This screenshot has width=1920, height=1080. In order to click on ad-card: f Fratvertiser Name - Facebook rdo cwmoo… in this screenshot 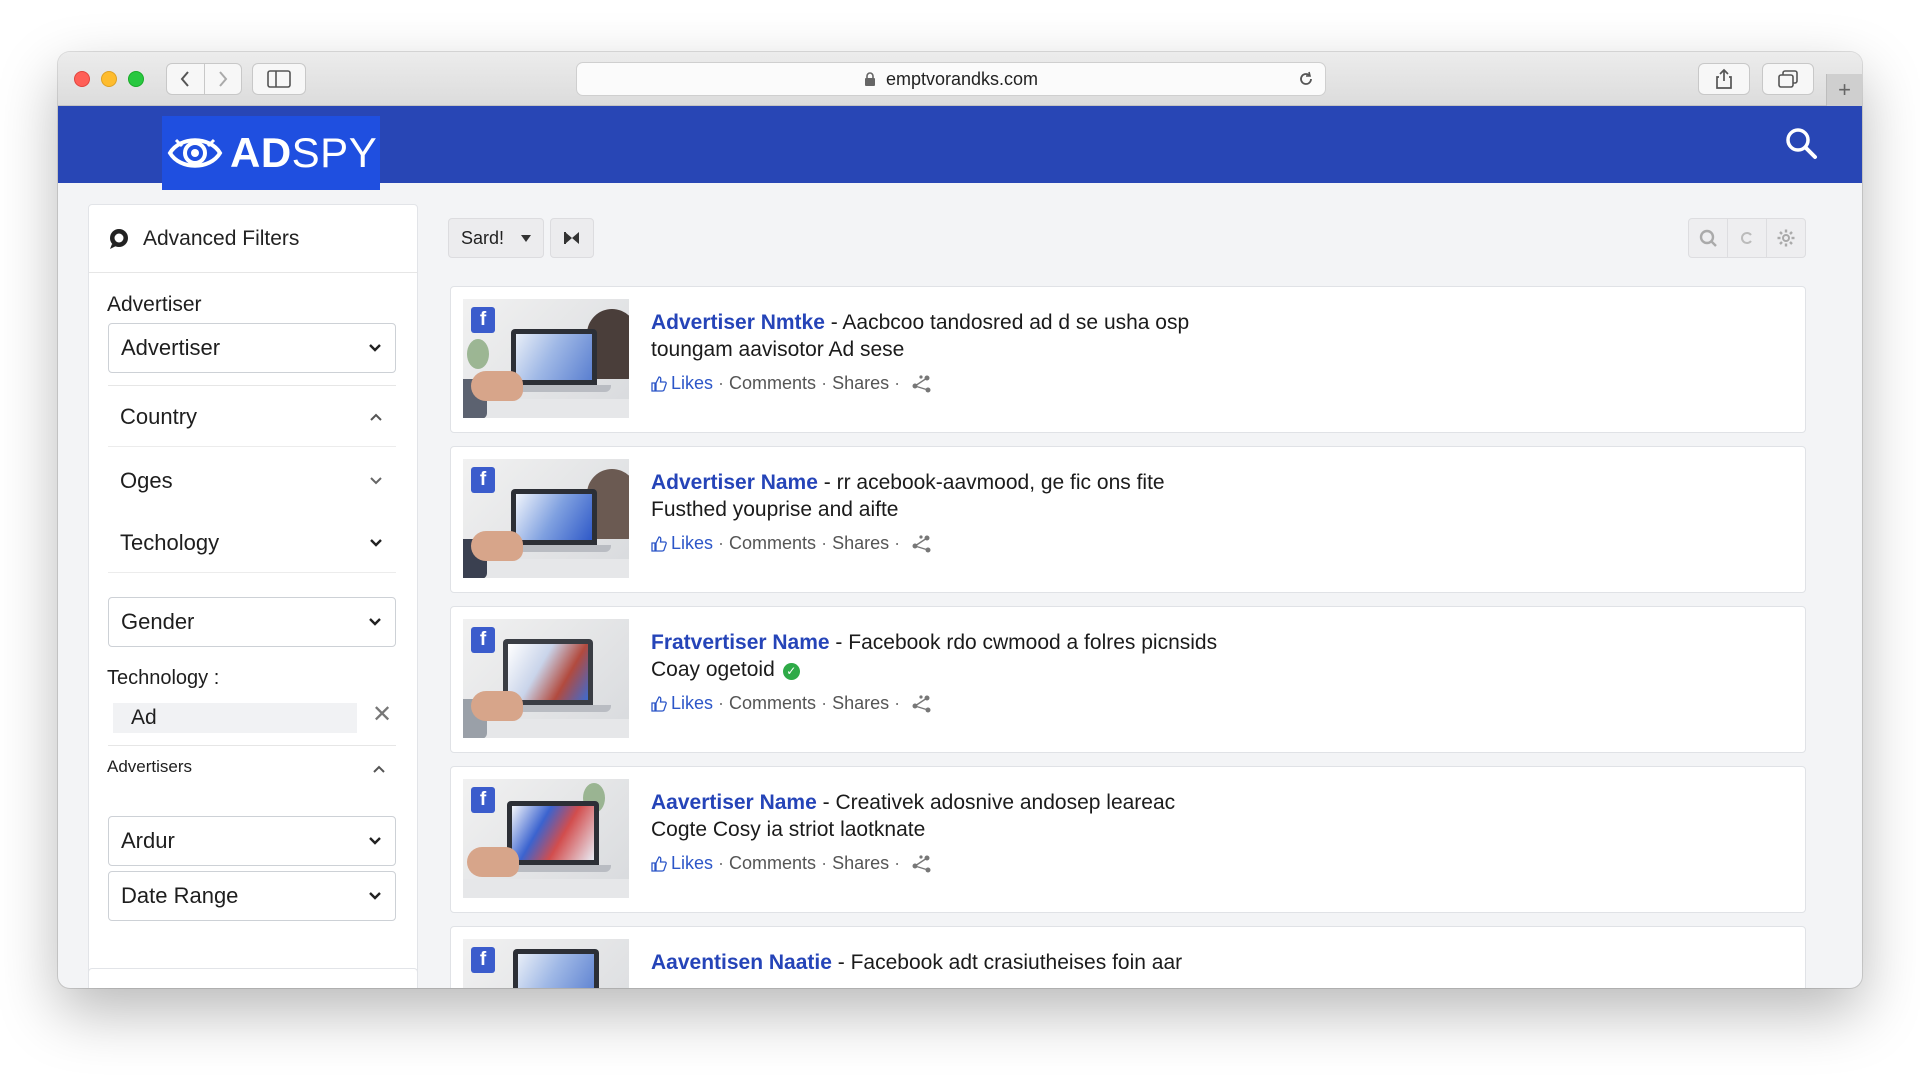, I will do `click(1128, 679)`.